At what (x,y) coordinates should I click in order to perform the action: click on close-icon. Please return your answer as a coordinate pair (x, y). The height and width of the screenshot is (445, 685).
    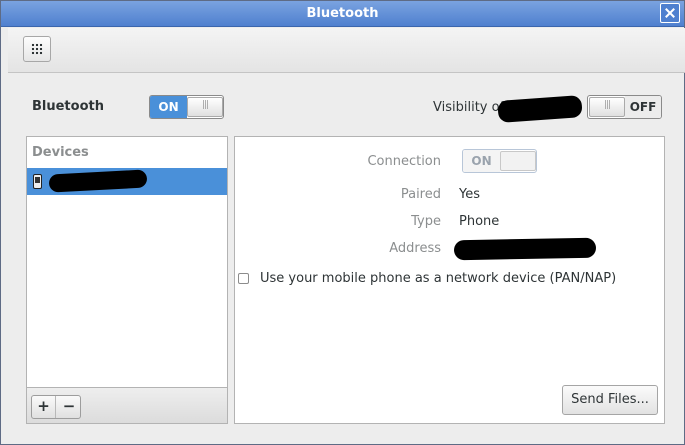
    Looking at the image, I should click on (670, 13).